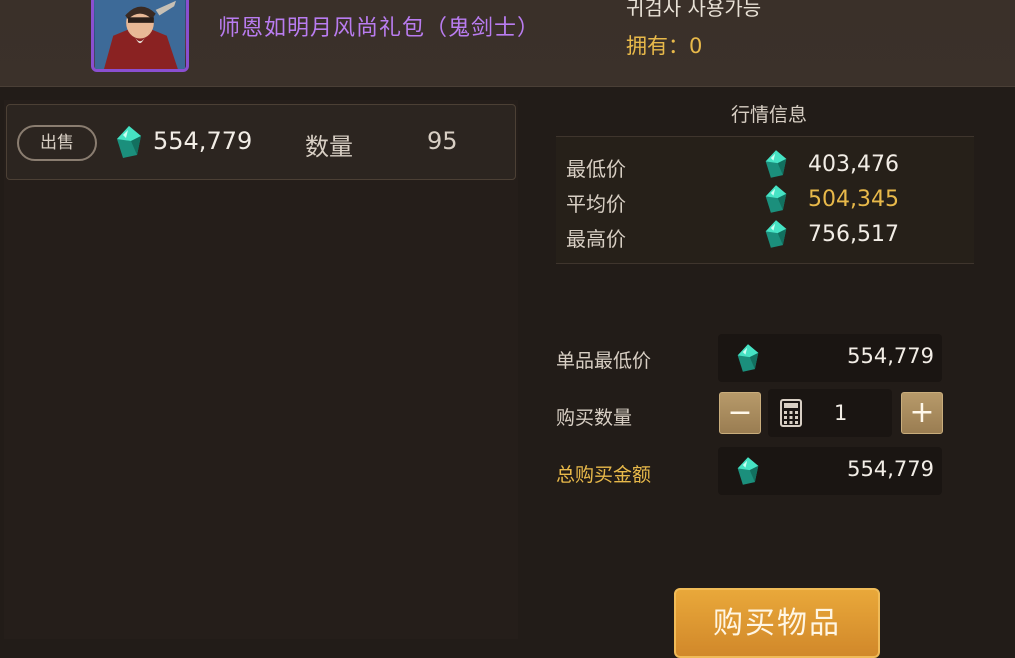  Describe the element at coordinates (604, 361) in the screenshot. I see `unit-min-price-label: 单品最低价` at that location.